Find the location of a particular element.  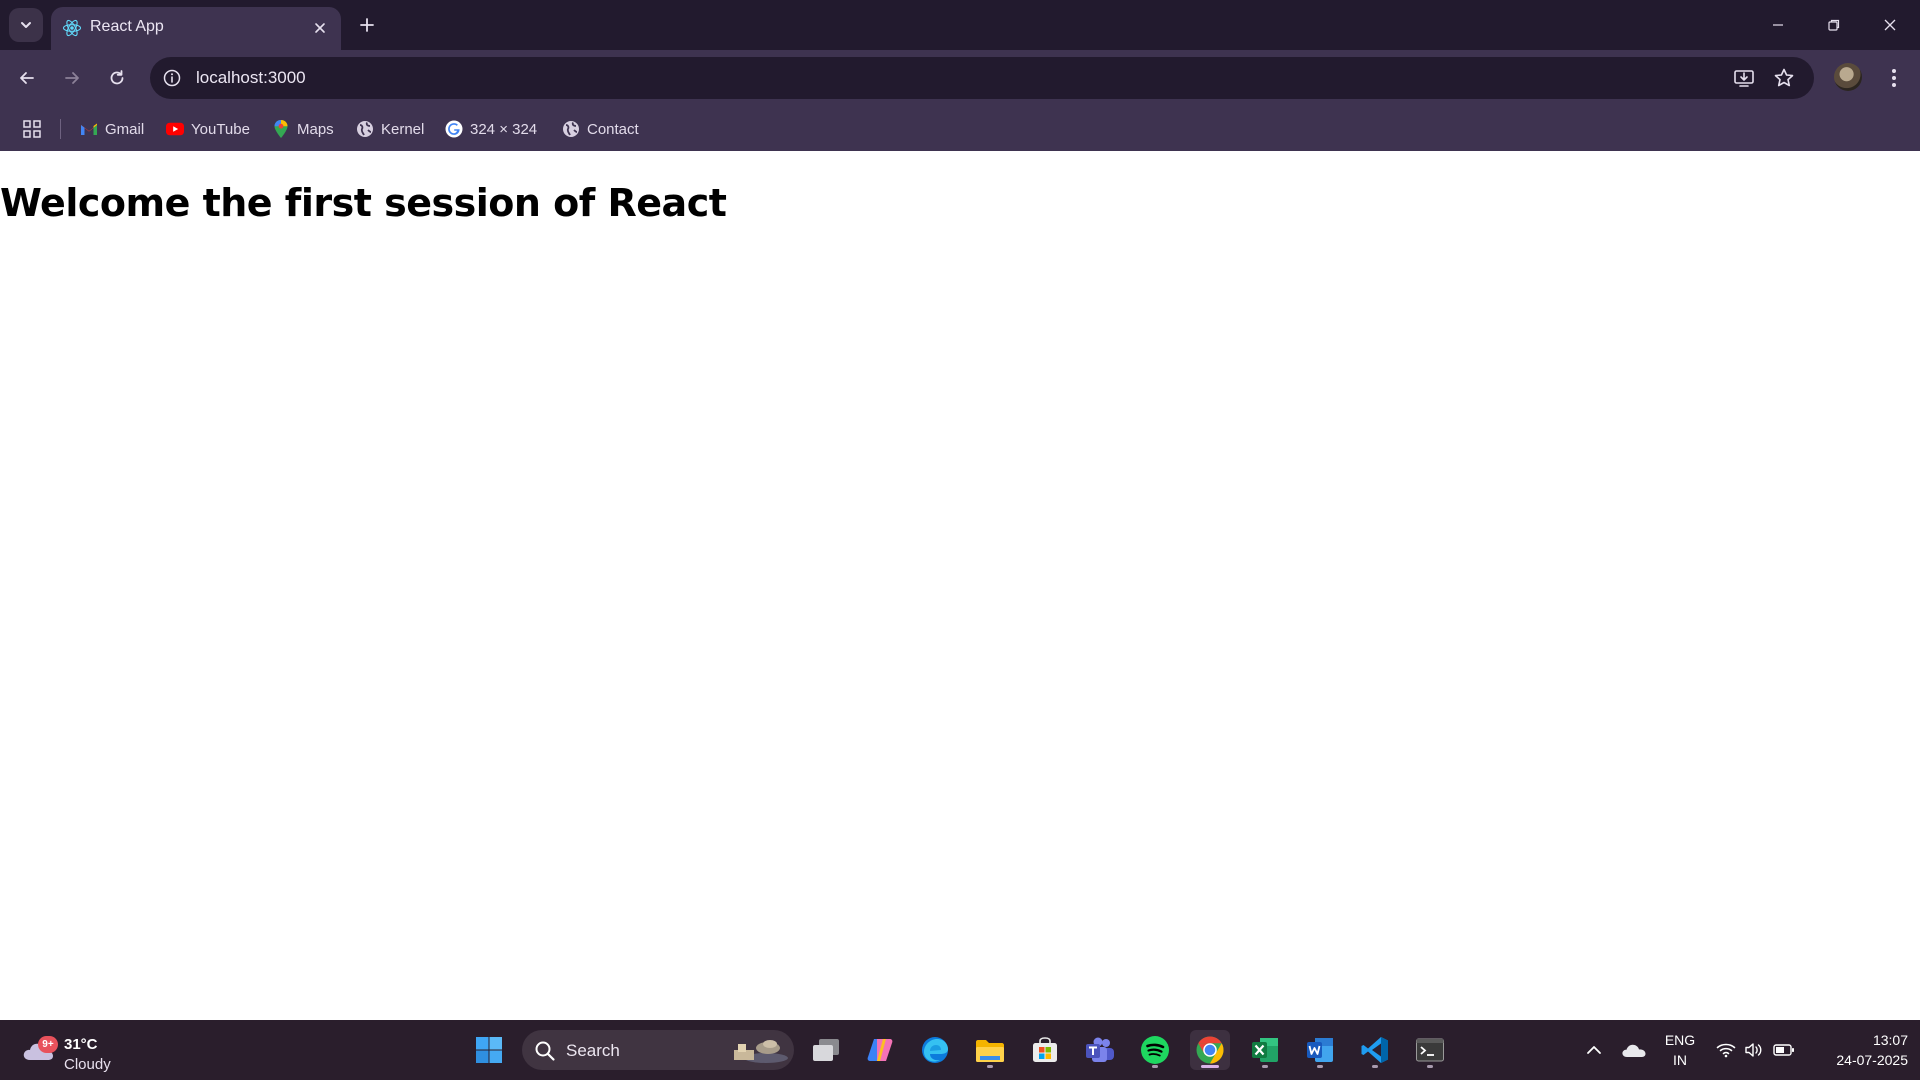

word-button is located at coordinates (1320, 1050).